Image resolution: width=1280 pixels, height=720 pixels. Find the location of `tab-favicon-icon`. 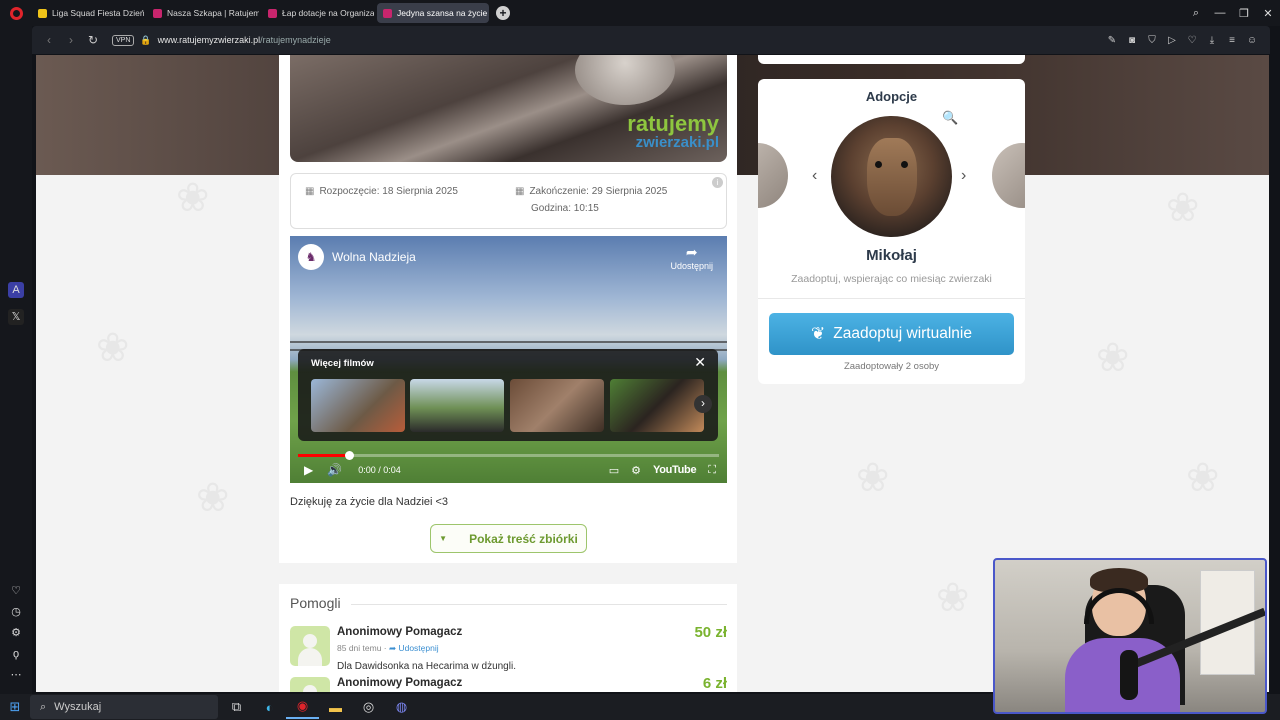

tab-favicon-icon is located at coordinates (42, 13).